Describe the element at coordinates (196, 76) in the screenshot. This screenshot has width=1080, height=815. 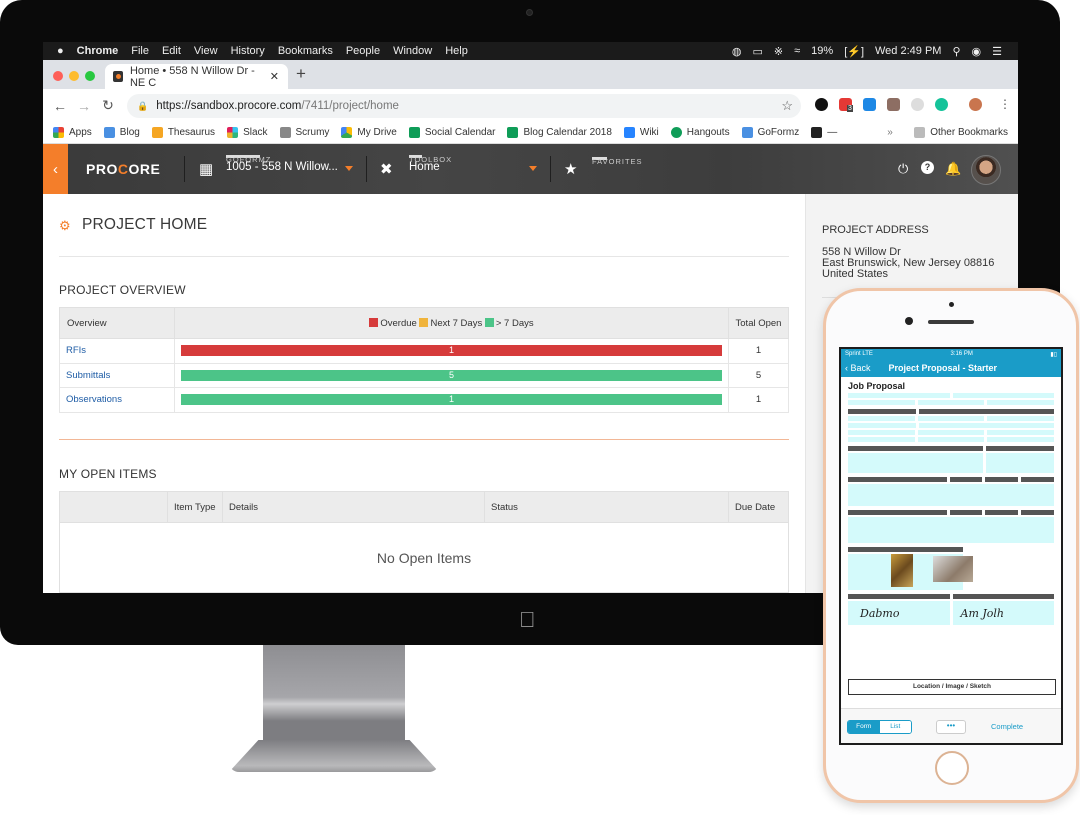
I see `tab-home: Home • 558 N Willow Dr - NE C ✕` at that location.